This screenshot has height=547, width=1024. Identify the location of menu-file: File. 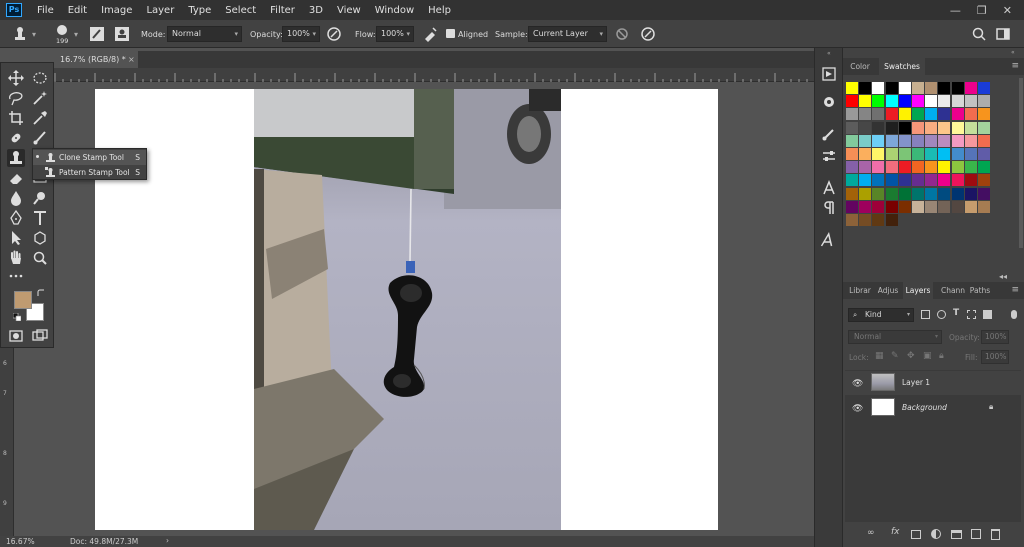
(45, 10).